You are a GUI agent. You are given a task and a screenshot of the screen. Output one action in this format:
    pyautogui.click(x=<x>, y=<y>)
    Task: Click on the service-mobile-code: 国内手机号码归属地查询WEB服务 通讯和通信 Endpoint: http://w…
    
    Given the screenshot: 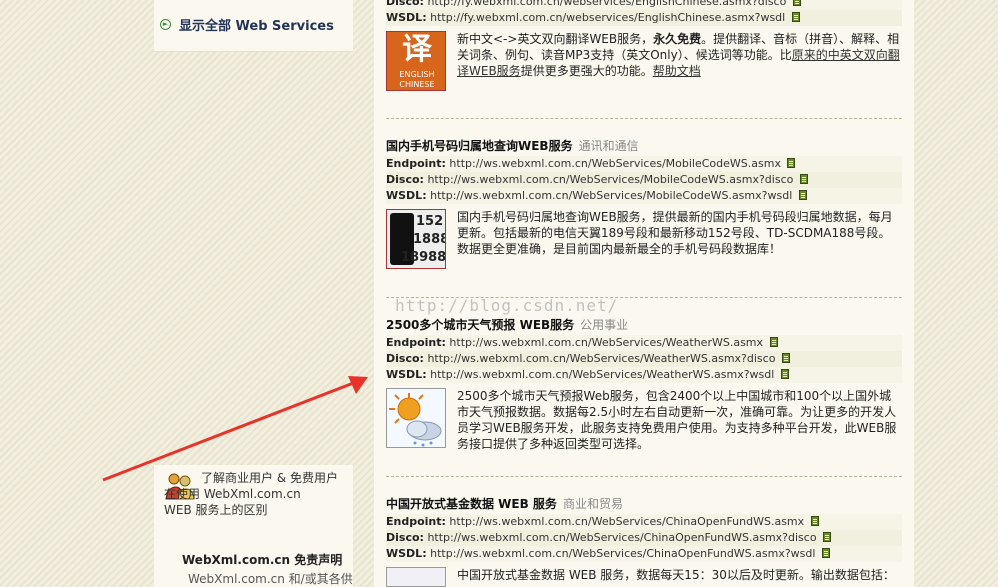 What is the action you would take?
    pyautogui.click(x=644, y=203)
    